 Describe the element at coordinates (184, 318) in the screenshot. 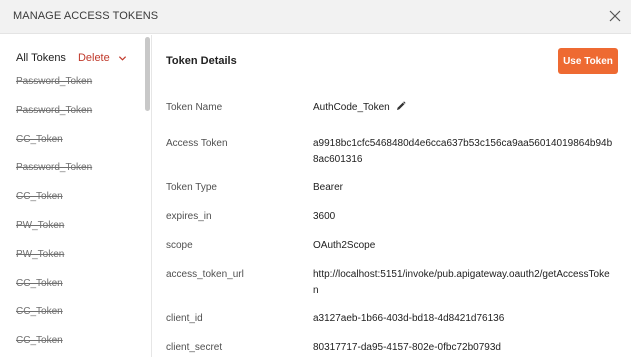

I see `detail-key: client_id` at that location.